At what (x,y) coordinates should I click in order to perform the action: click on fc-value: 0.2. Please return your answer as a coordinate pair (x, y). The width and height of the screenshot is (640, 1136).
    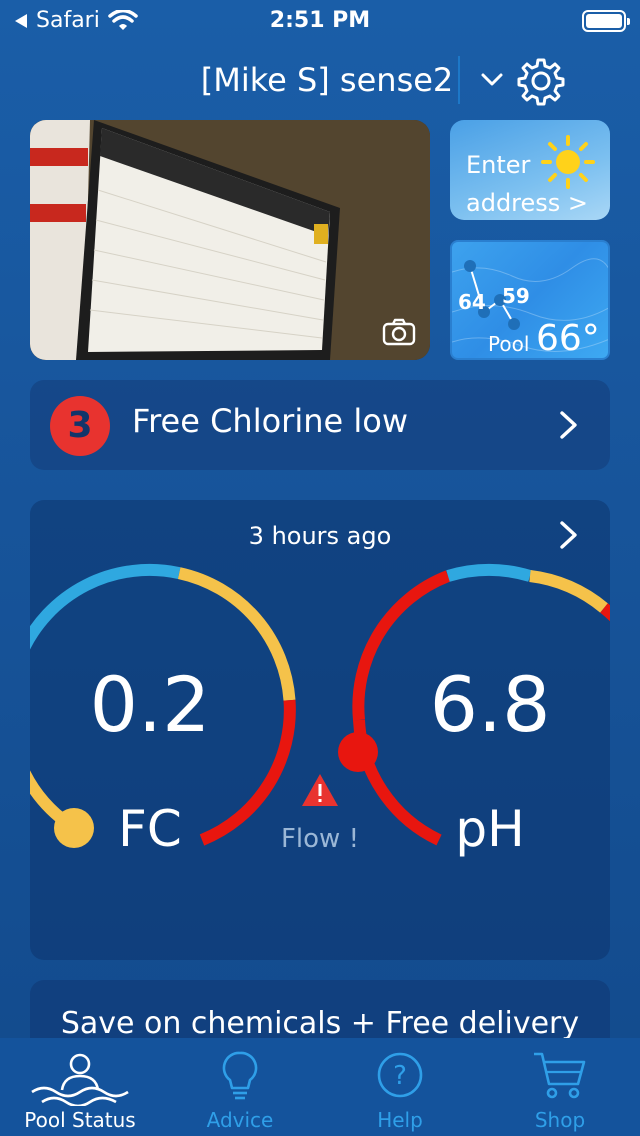
    Looking at the image, I should click on (150, 704).